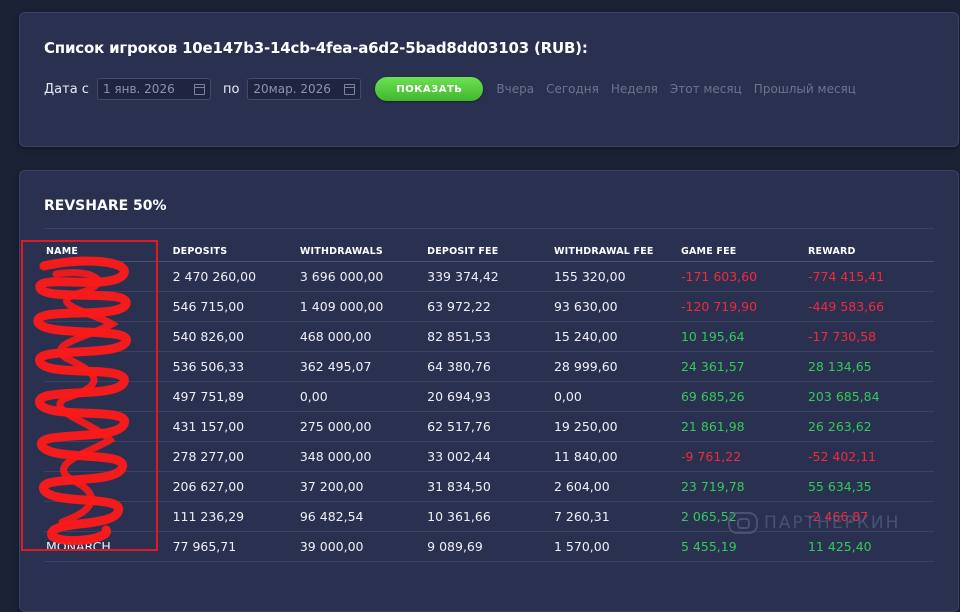 This screenshot has height=612, width=960. I want to click on cell-deposits: 2 470 260,00, so click(234, 276).